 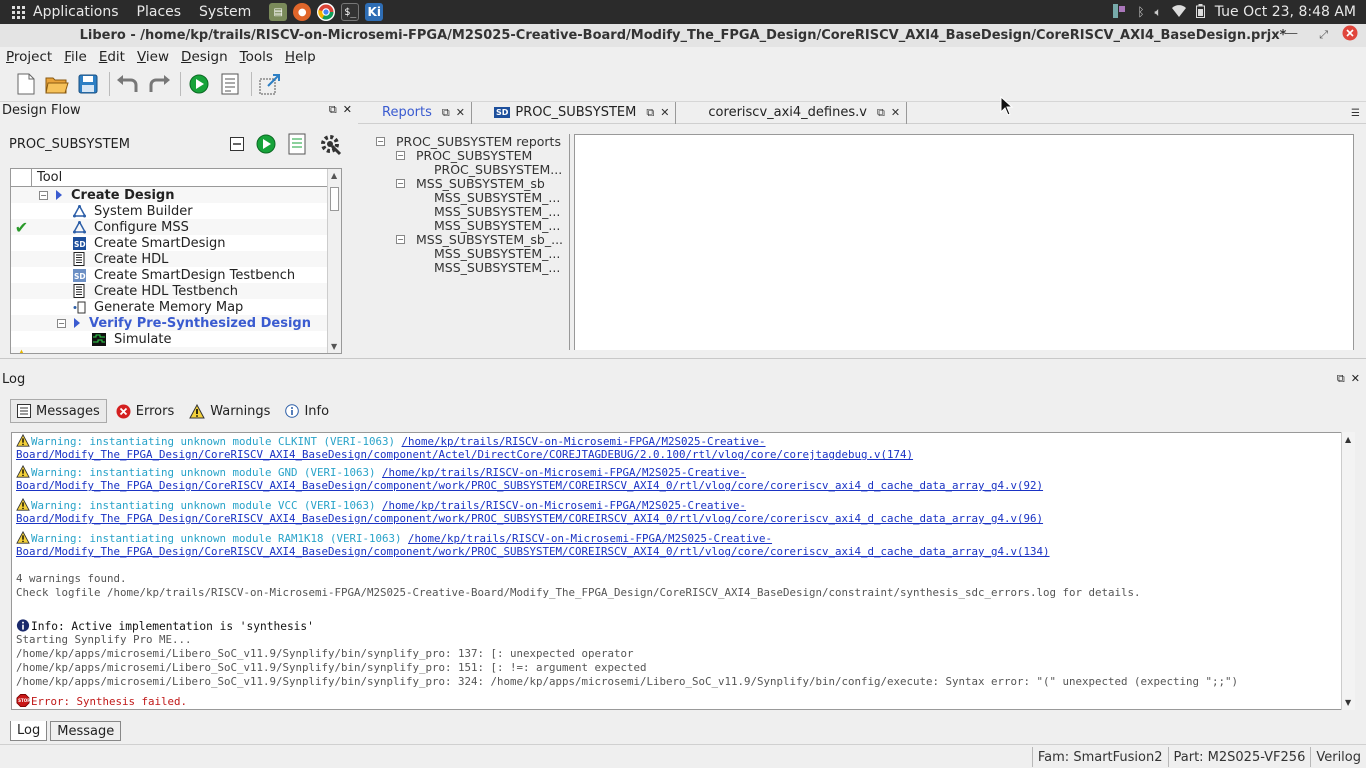 What do you see at coordinates (145, 411) in the screenshot?
I see `tab-errors: Errors` at bounding box center [145, 411].